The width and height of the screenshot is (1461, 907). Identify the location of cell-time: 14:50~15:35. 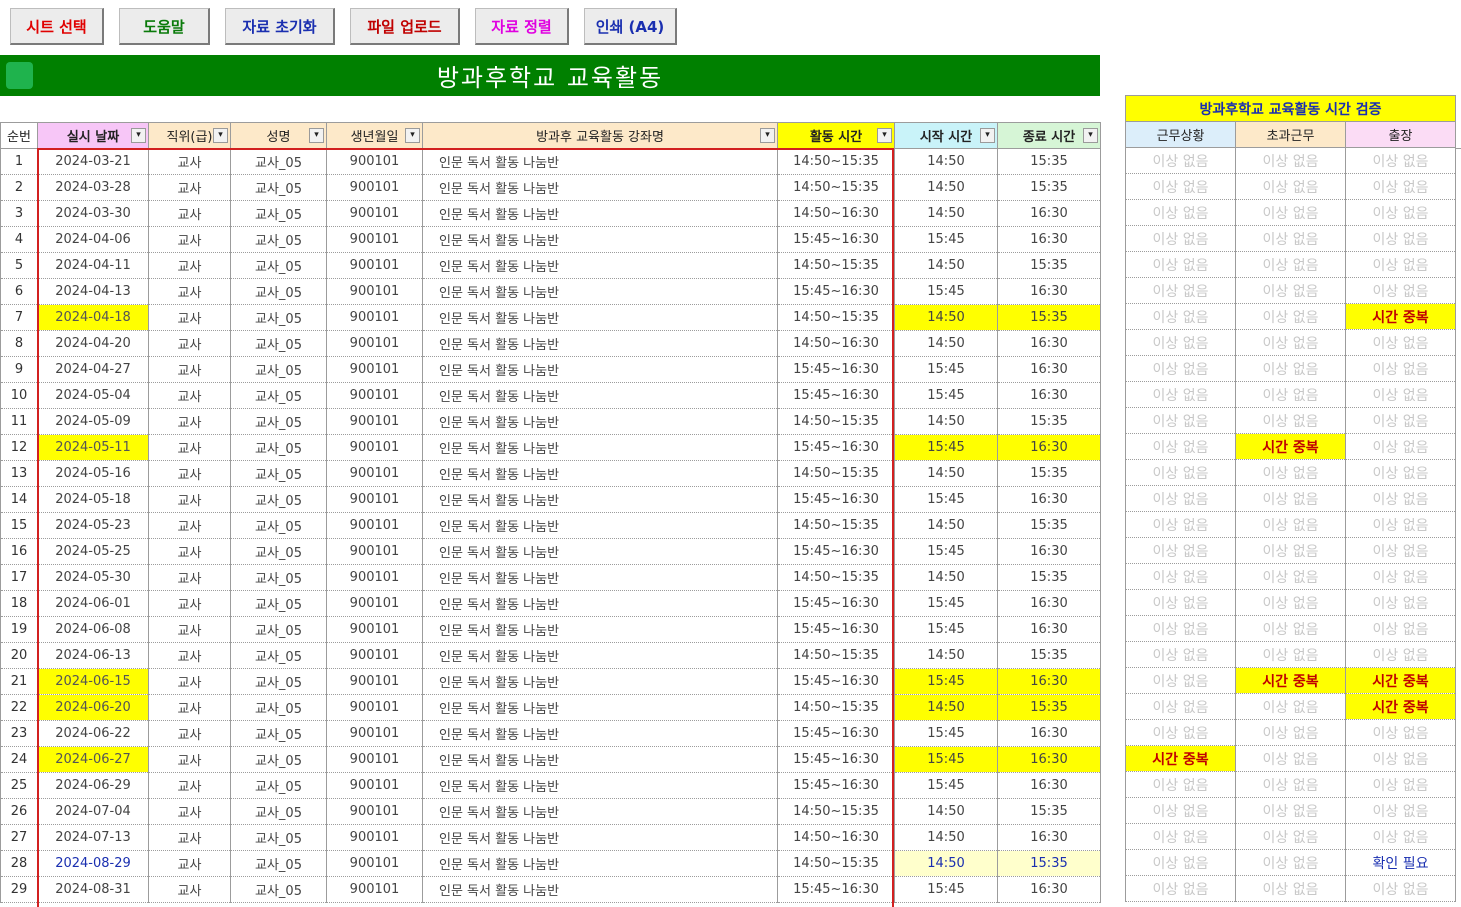
(836, 707).